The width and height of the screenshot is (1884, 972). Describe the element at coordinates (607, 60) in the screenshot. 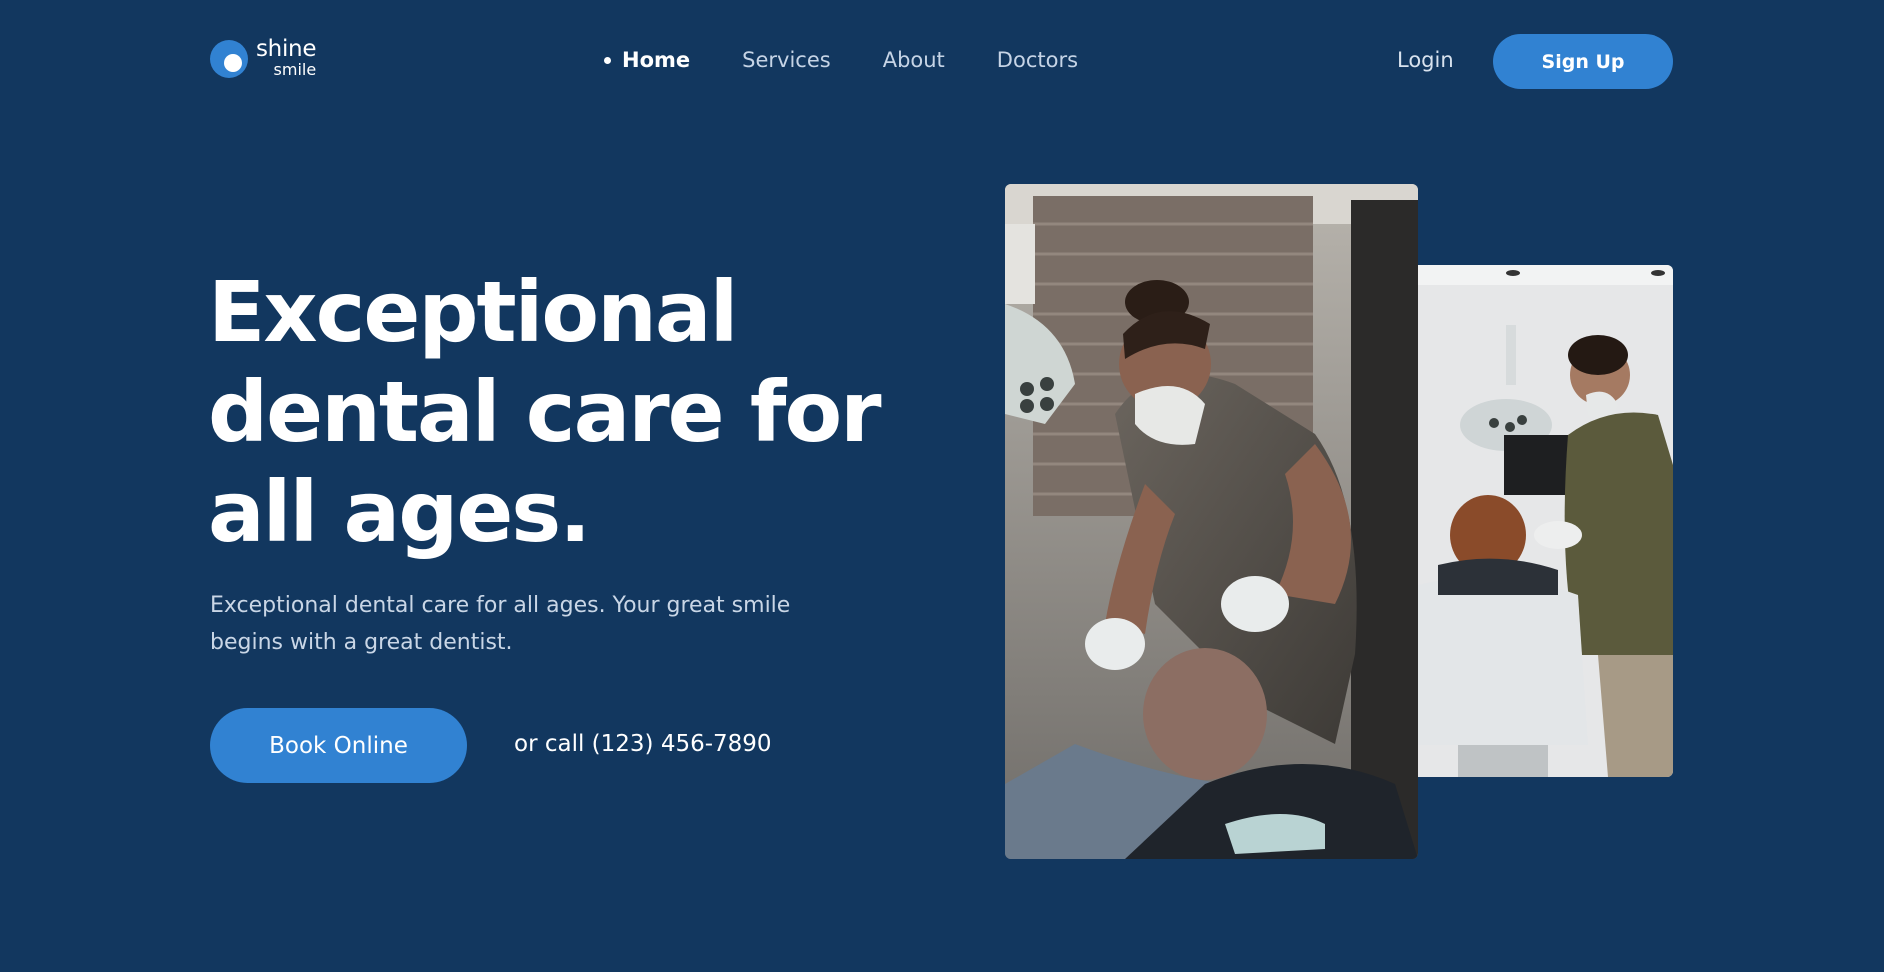

I see `active-dot-icon` at that location.